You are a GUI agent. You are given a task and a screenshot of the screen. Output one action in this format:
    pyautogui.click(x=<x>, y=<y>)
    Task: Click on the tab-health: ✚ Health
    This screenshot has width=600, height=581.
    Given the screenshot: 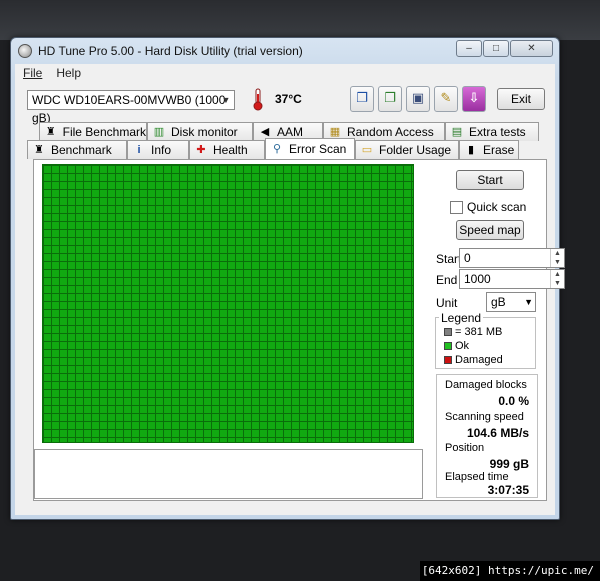 What is the action you would take?
    pyautogui.click(x=227, y=149)
    